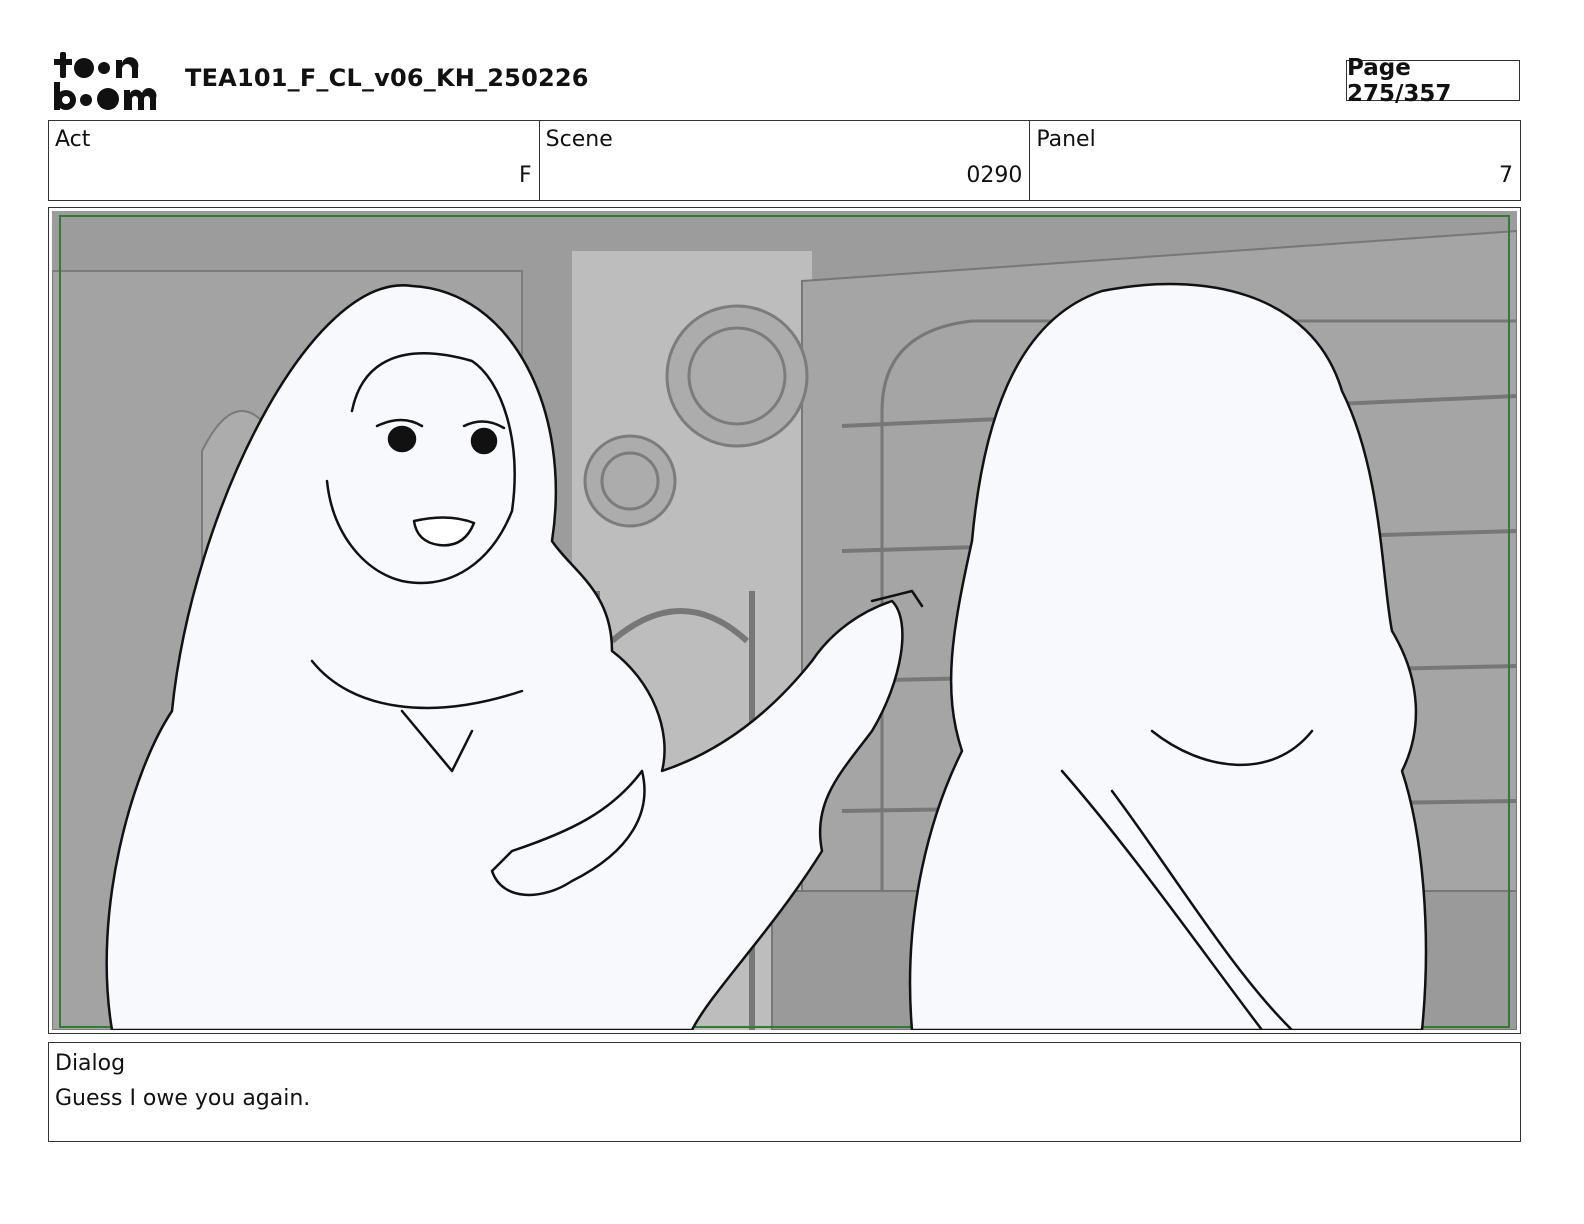 The width and height of the screenshot is (1584, 1224). What do you see at coordinates (1506, 175) in the screenshot?
I see `panel-value: 7` at bounding box center [1506, 175].